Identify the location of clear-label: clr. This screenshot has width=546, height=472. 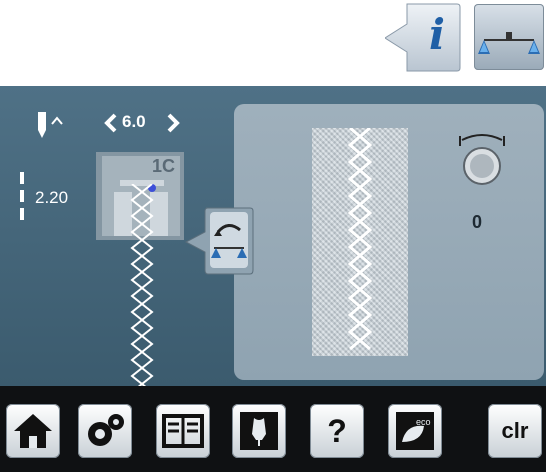
(515, 430).